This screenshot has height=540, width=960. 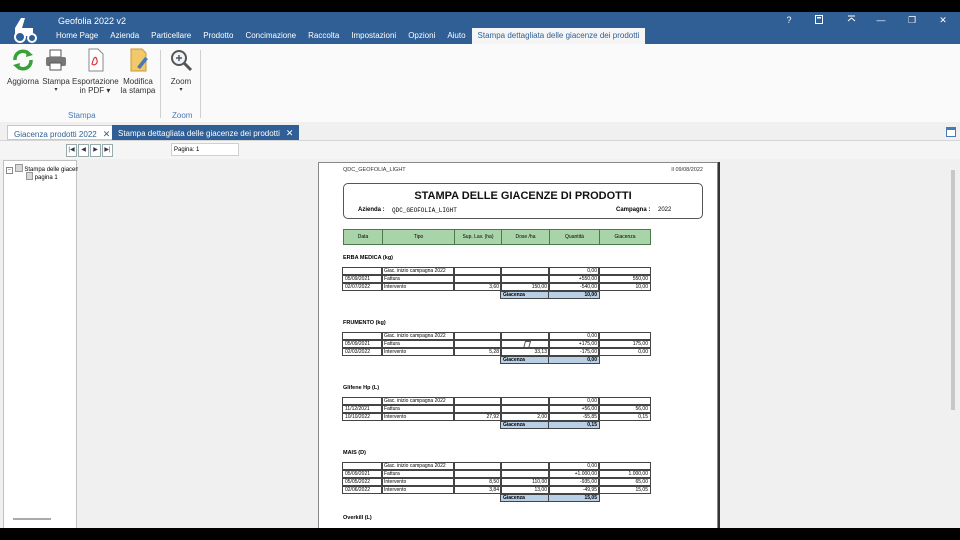 I want to click on table-cell: 15,05, so click(x=624, y=490).